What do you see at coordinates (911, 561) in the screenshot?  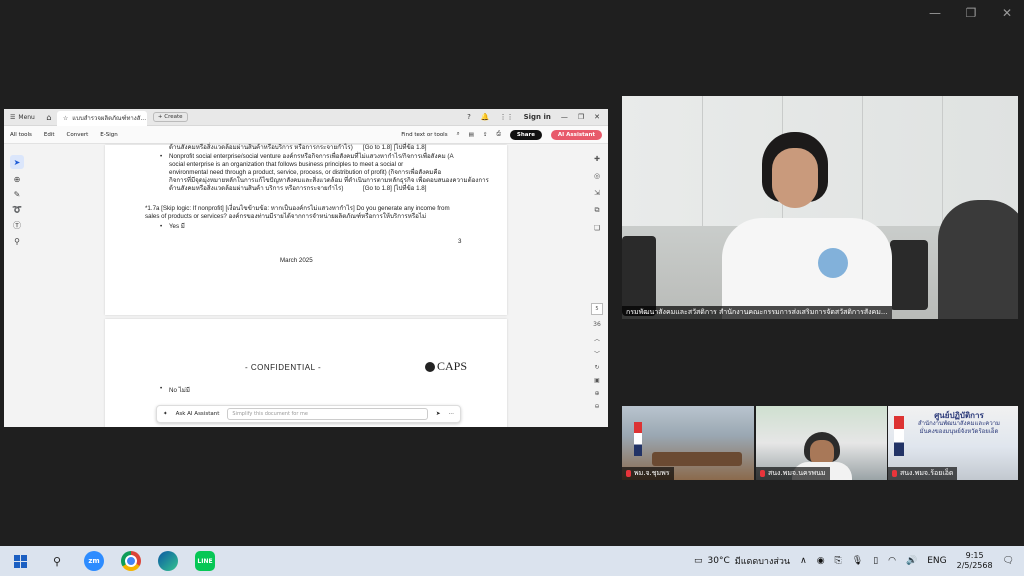 I see `volume-icon: 🔊` at bounding box center [911, 561].